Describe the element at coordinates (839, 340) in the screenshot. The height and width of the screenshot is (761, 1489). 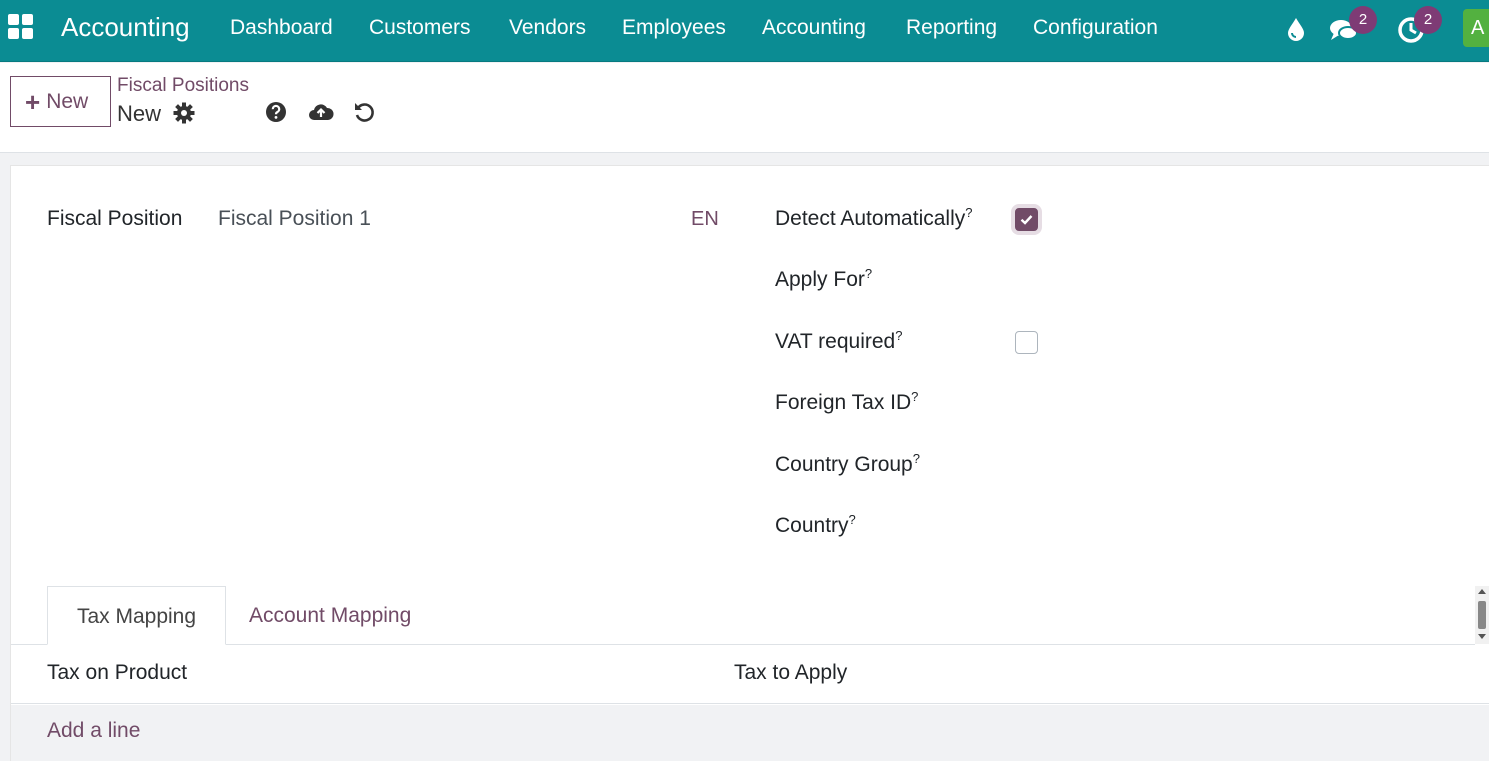
I see `vat-required-label: VAT required?` at that location.